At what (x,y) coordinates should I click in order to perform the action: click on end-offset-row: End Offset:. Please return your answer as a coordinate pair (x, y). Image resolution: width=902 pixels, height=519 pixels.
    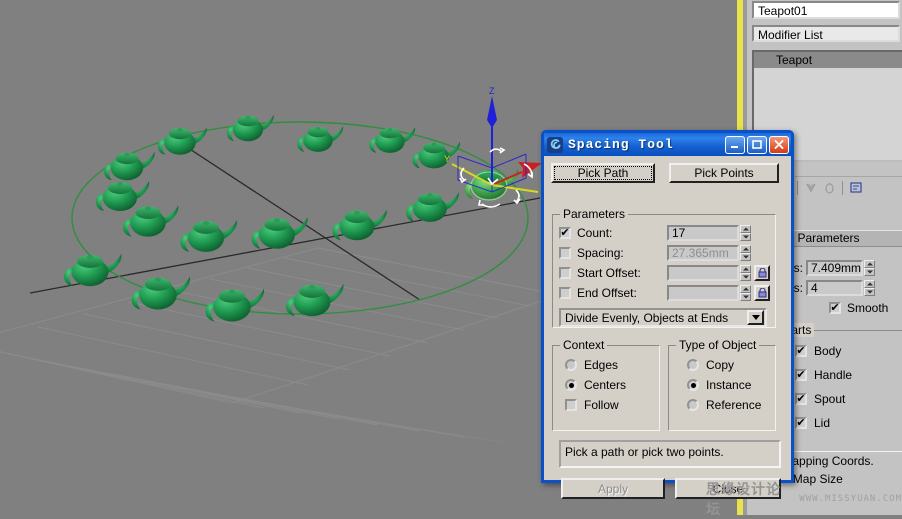
    Looking at the image, I should click on (667, 293).